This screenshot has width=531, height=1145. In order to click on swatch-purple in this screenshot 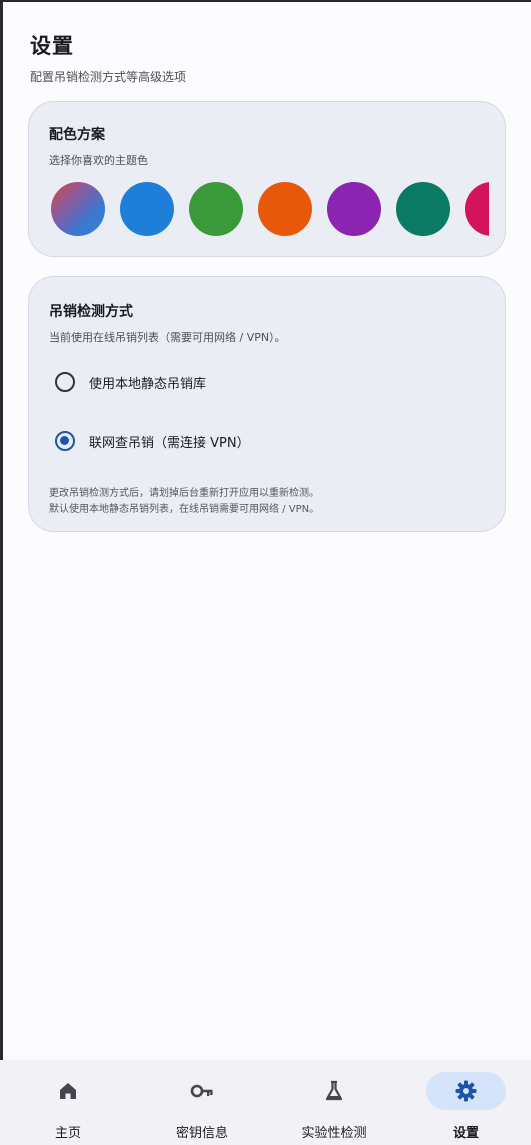, I will do `click(354, 209)`.